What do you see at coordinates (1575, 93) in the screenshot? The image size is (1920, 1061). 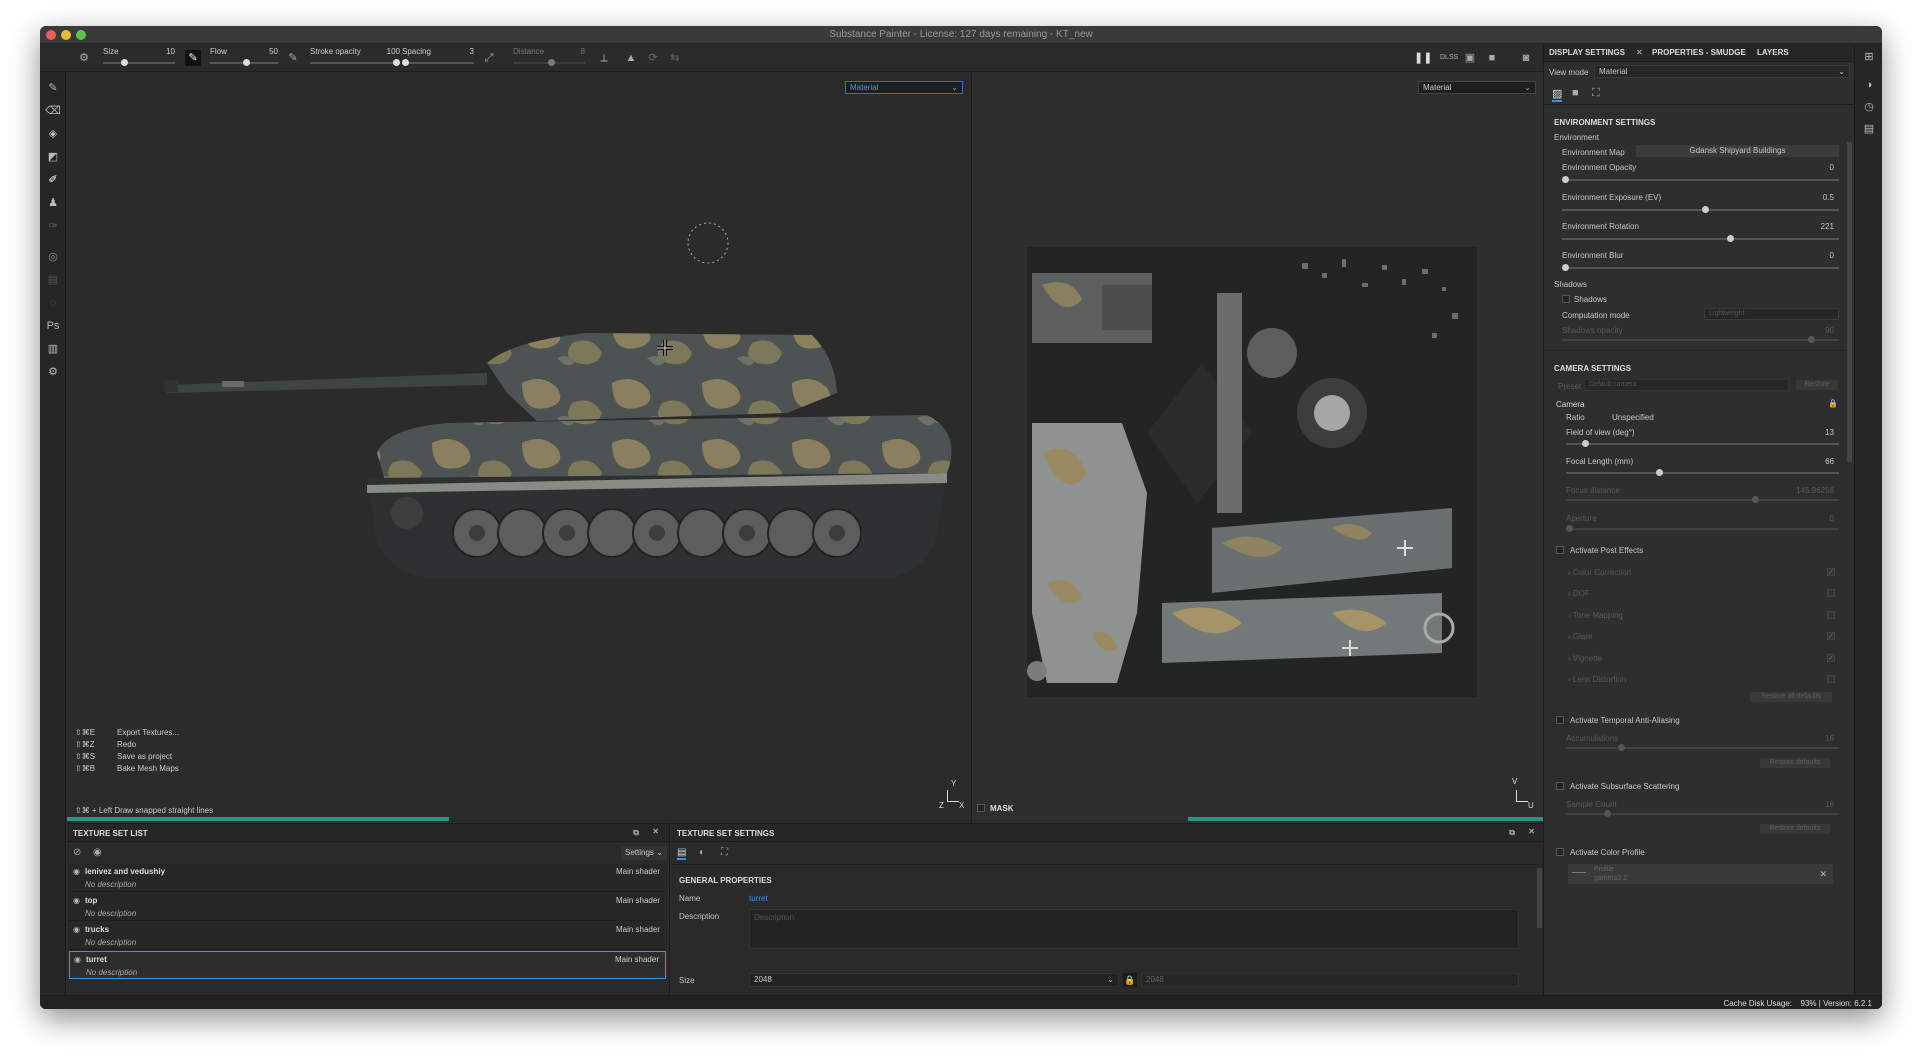 I see `tab-camera-icon: ■` at bounding box center [1575, 93].